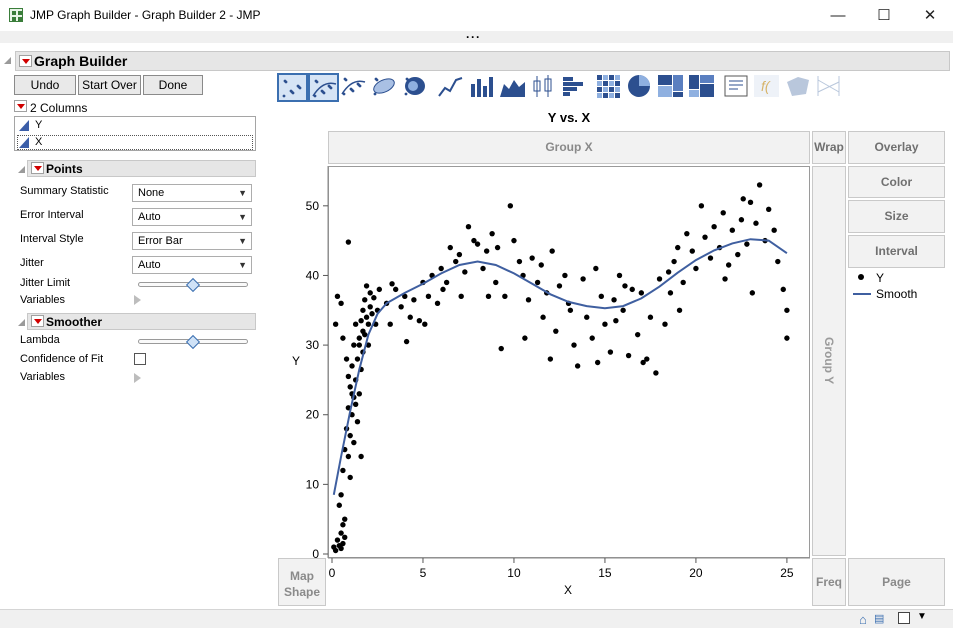 The image size is (953, 628). Describe the element at coordinates (313, 206) in the screenshot. I see `y-tick-label: 50` at that location.